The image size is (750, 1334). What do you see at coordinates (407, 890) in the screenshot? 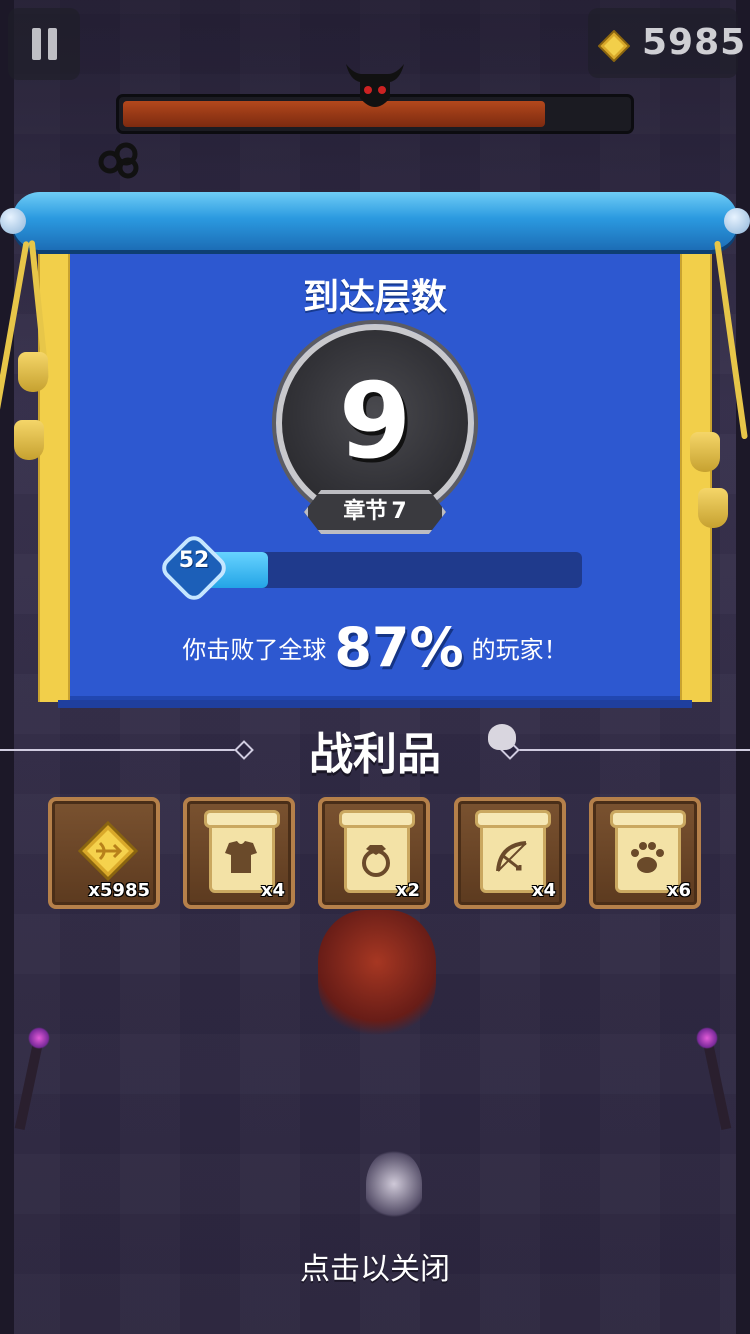
I see `loot-qty: x2` at bounding box center [407, 890].